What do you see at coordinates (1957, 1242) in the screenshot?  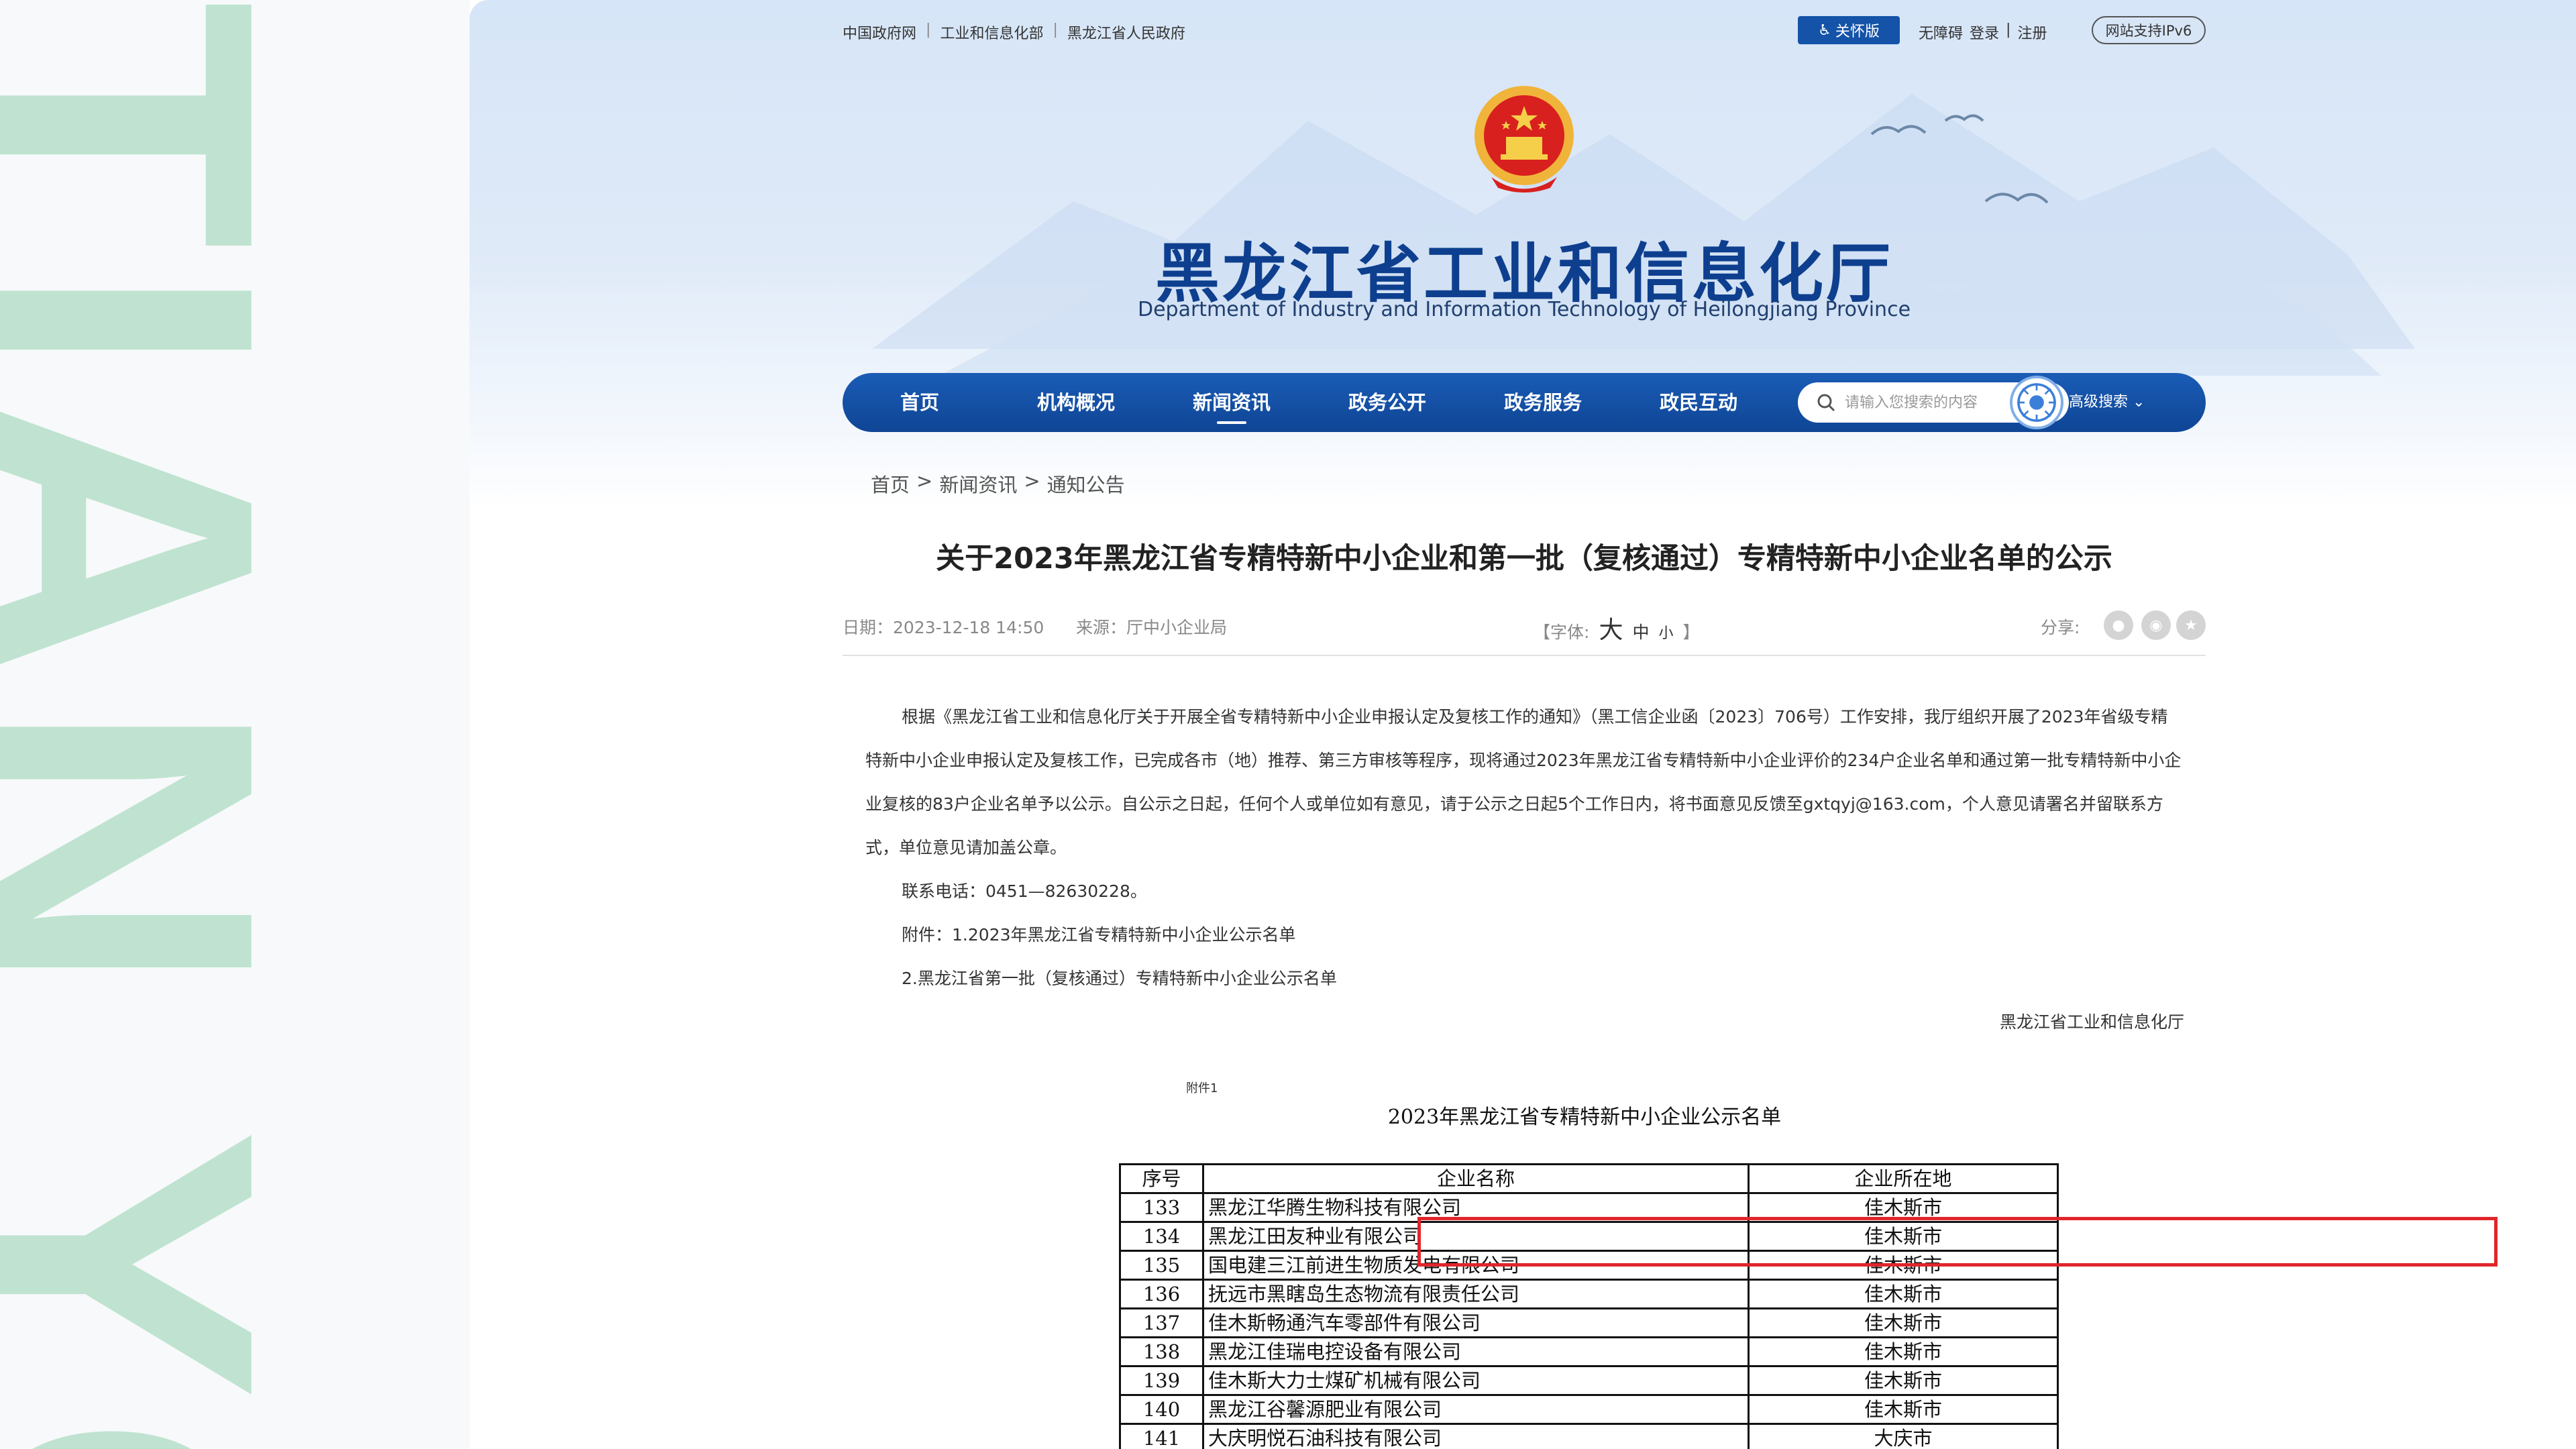 I see `highlight-annotation-box` at bounding box center [1957, 1242].